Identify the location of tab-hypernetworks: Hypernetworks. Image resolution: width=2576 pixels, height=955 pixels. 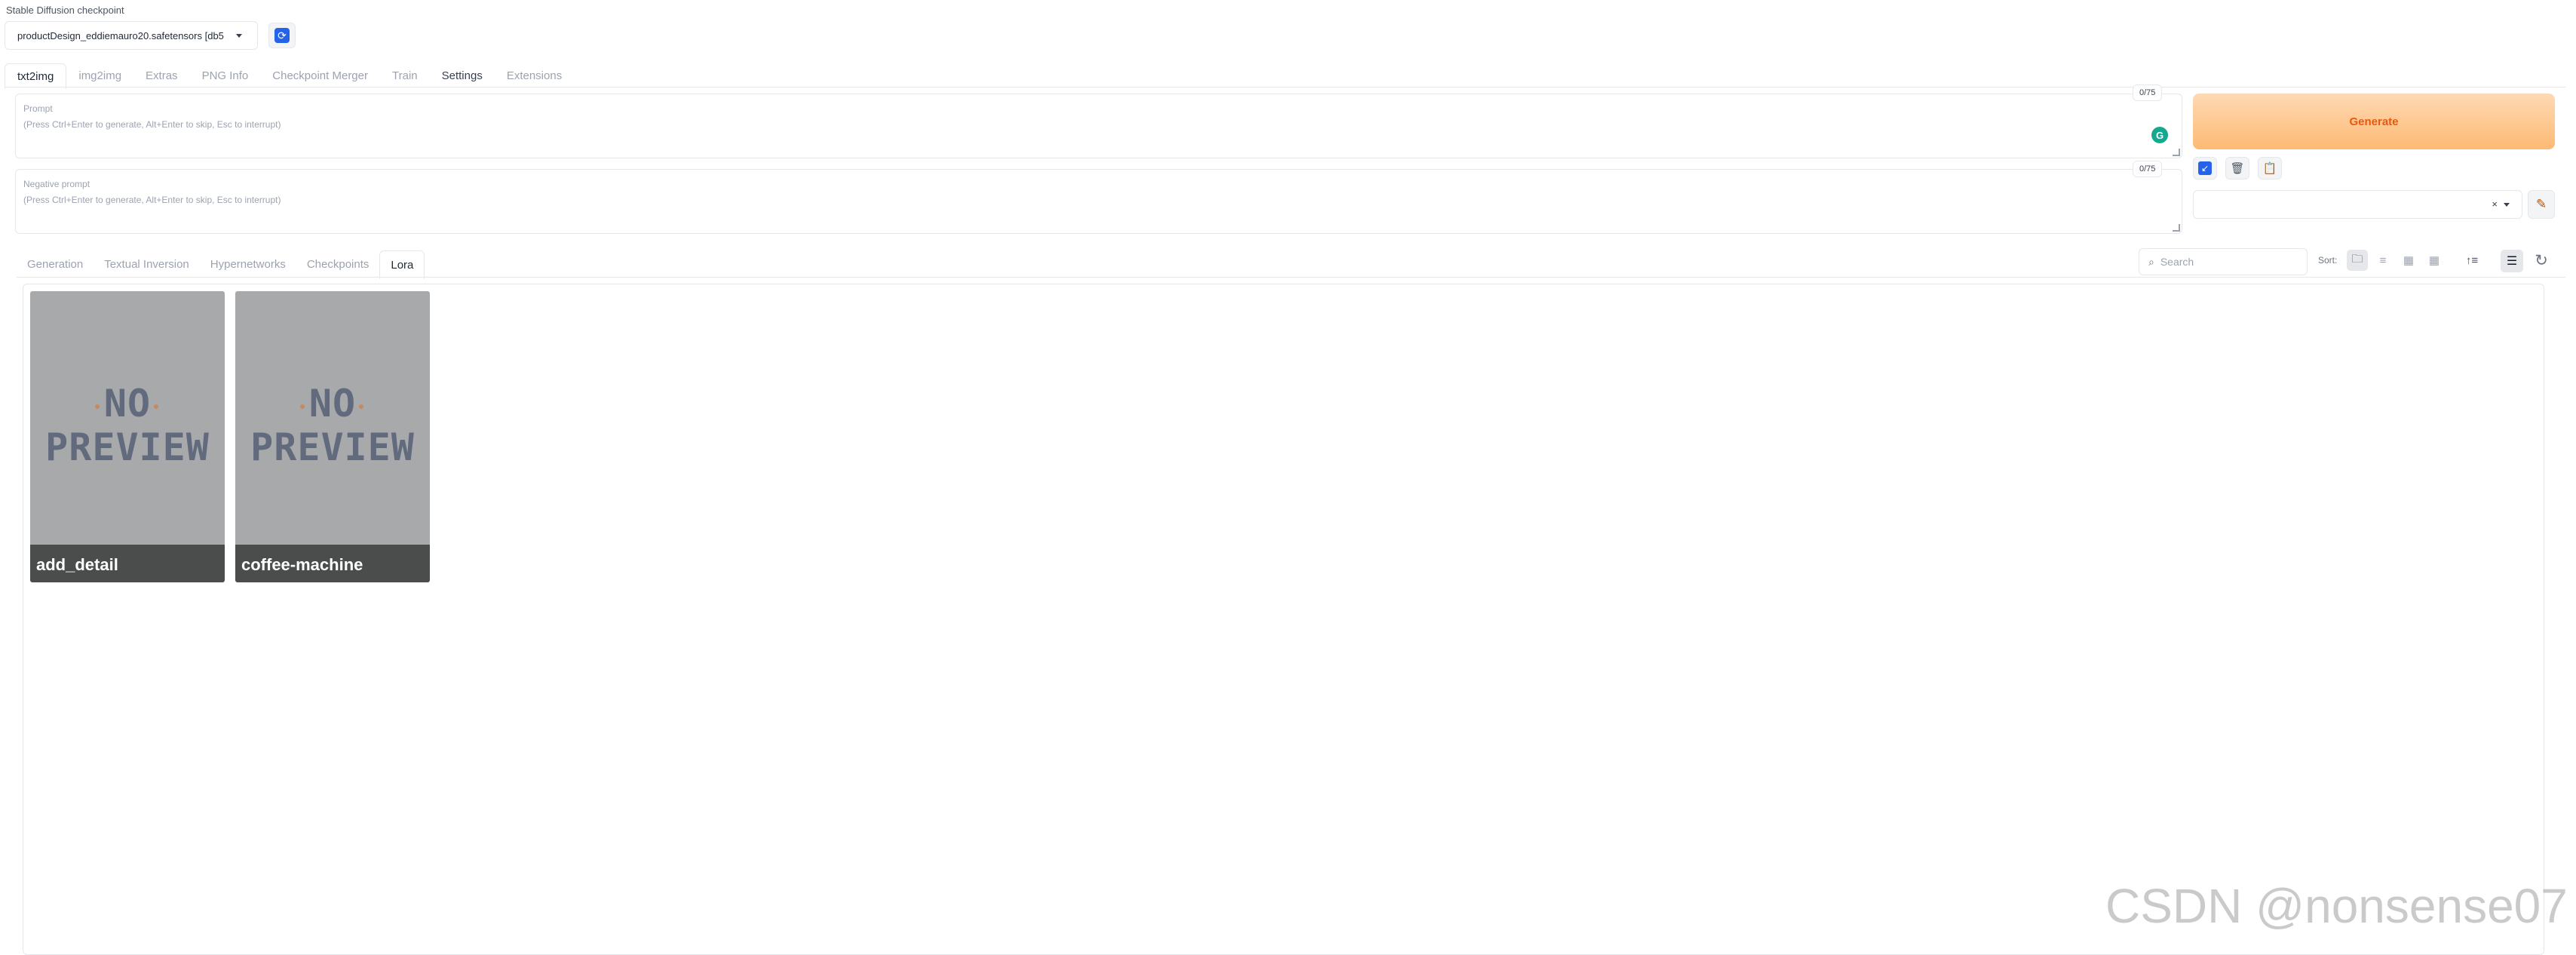
(248, 264).